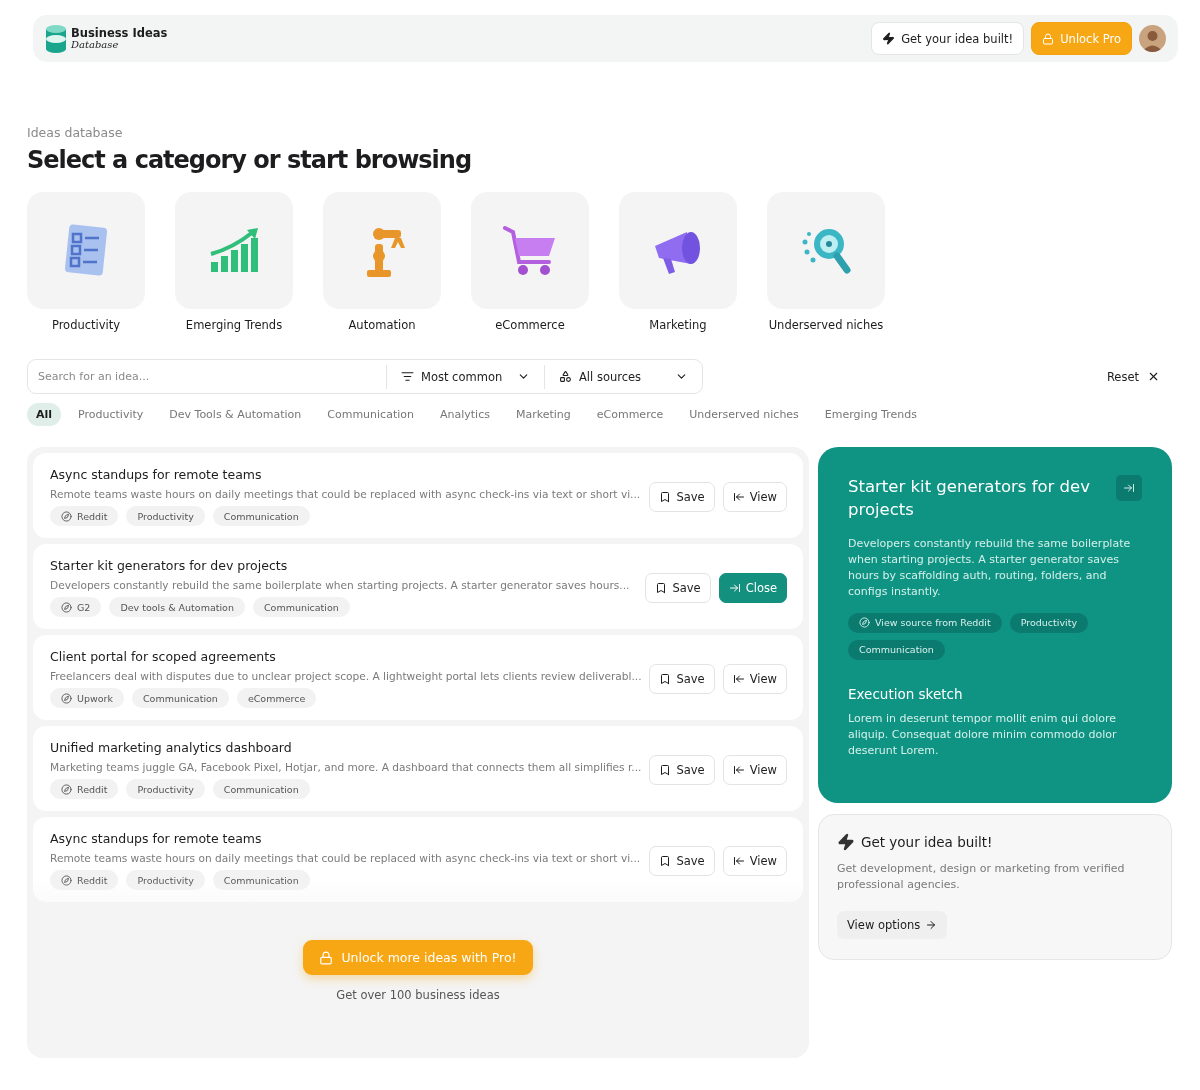 This screenshot has height=1090, width=1200. What do you see at coordinates (111, 414) in the screenshot?
I see `filter-chip: Productivity` at bounding box center [111, 414].